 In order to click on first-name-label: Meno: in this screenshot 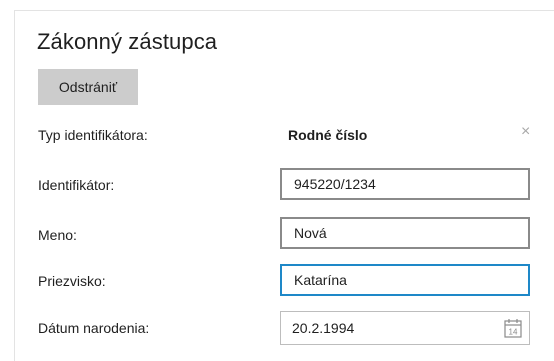, I will do `click(57, 235)`.